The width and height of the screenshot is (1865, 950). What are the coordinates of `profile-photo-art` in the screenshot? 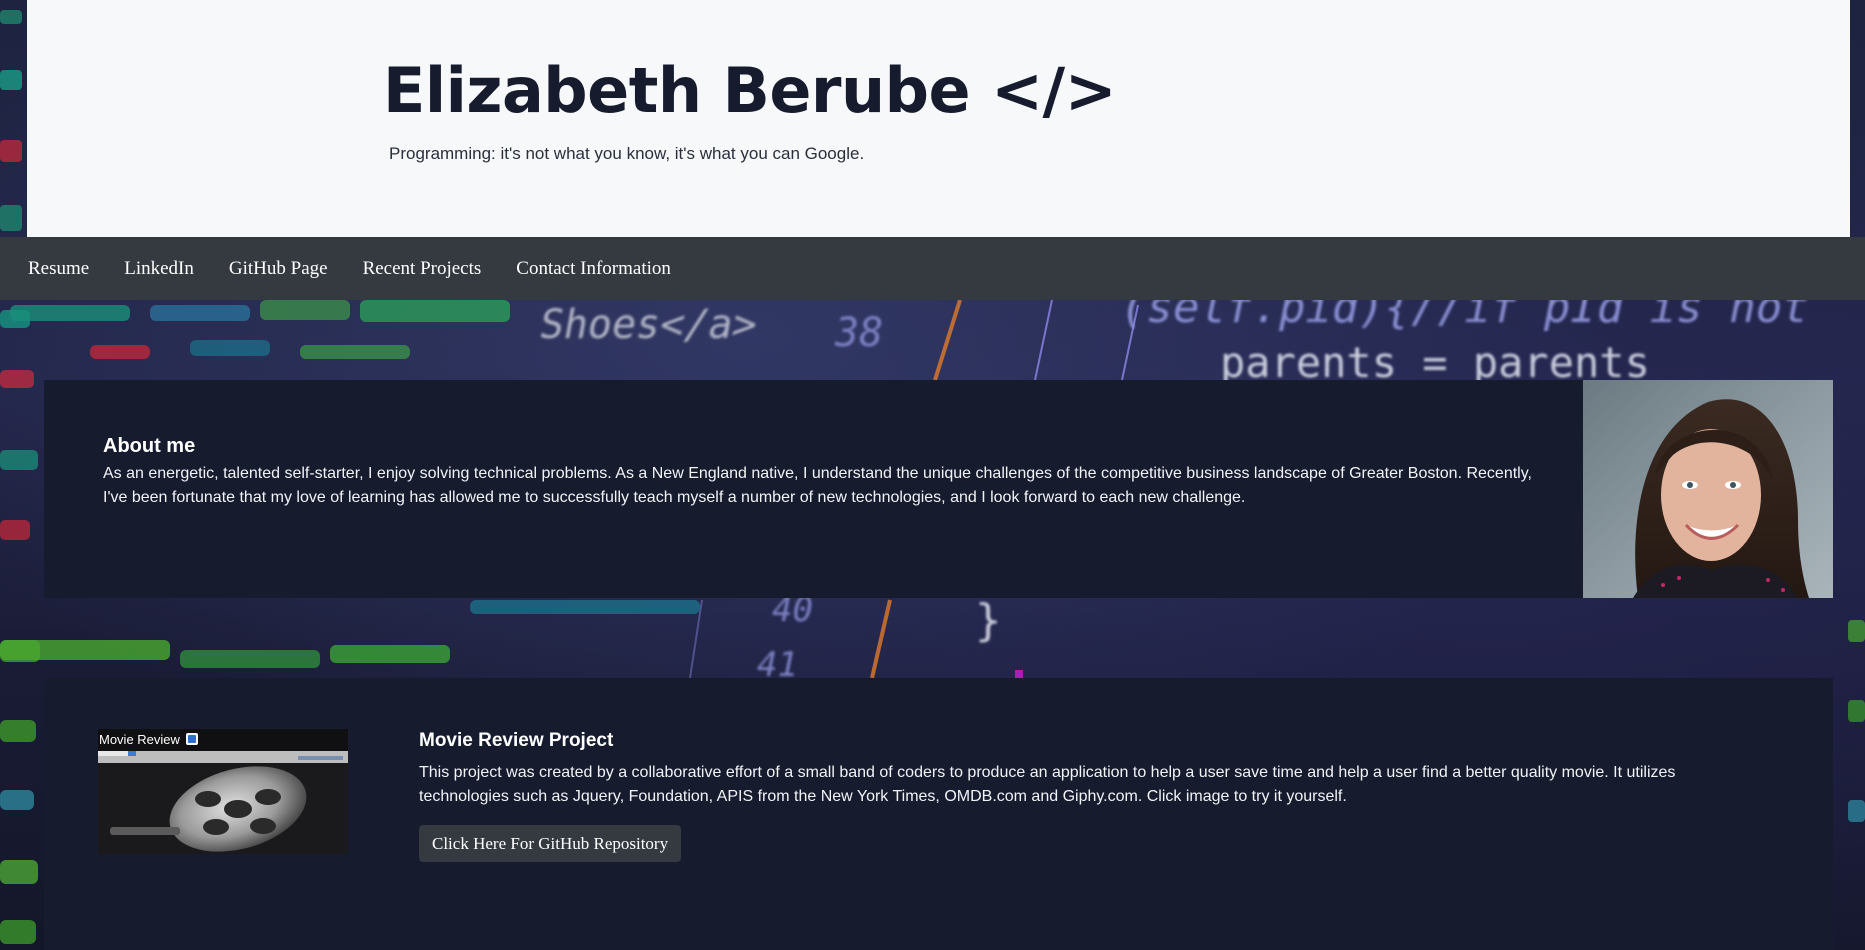 It's located at (1708, 489).